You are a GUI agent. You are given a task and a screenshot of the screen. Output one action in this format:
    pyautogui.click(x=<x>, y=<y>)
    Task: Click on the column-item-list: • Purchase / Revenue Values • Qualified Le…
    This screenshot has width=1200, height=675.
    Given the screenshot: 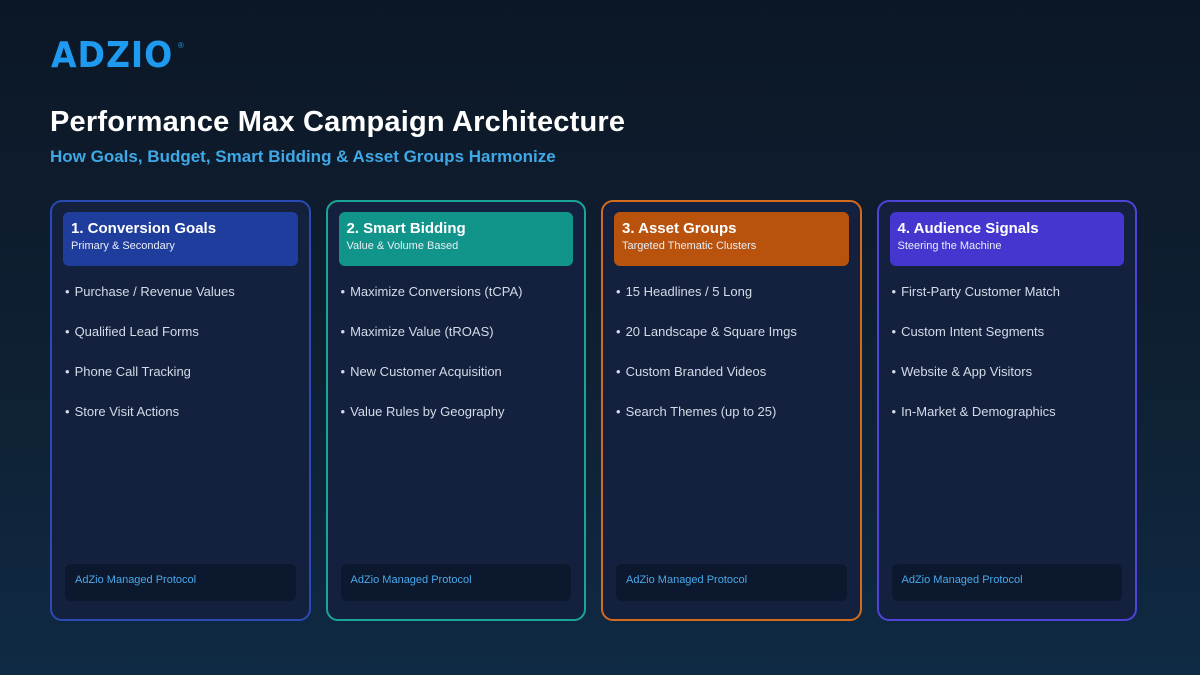 What is the action you would take?
    pyautogui.click(x=180, y=362)
    